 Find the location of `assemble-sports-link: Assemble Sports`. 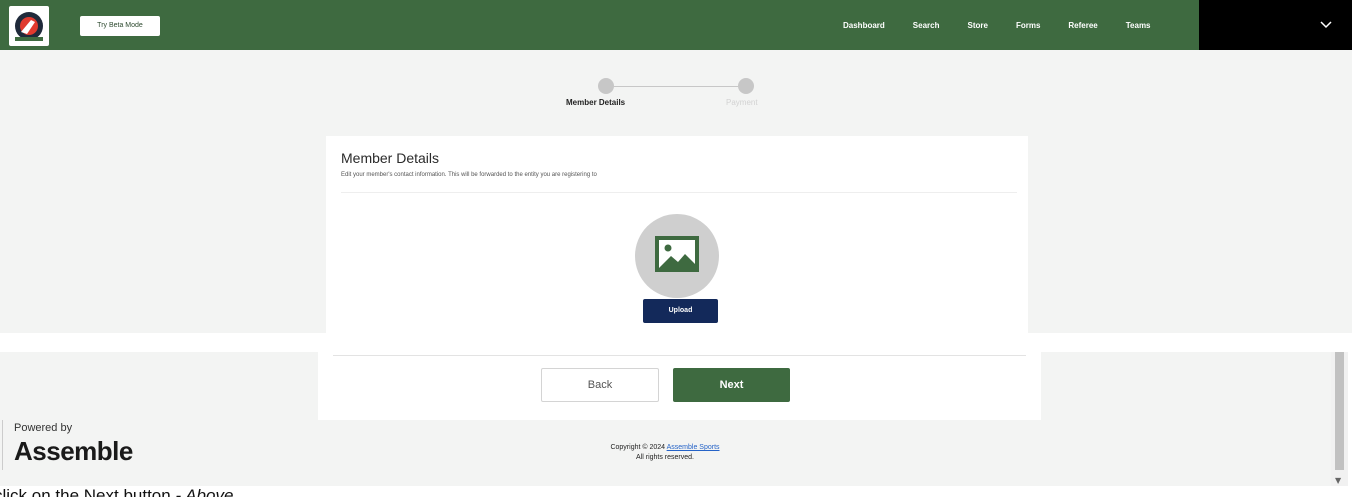

assemble-sports-link: Assemble Sports is located at coordinates (693, 447).